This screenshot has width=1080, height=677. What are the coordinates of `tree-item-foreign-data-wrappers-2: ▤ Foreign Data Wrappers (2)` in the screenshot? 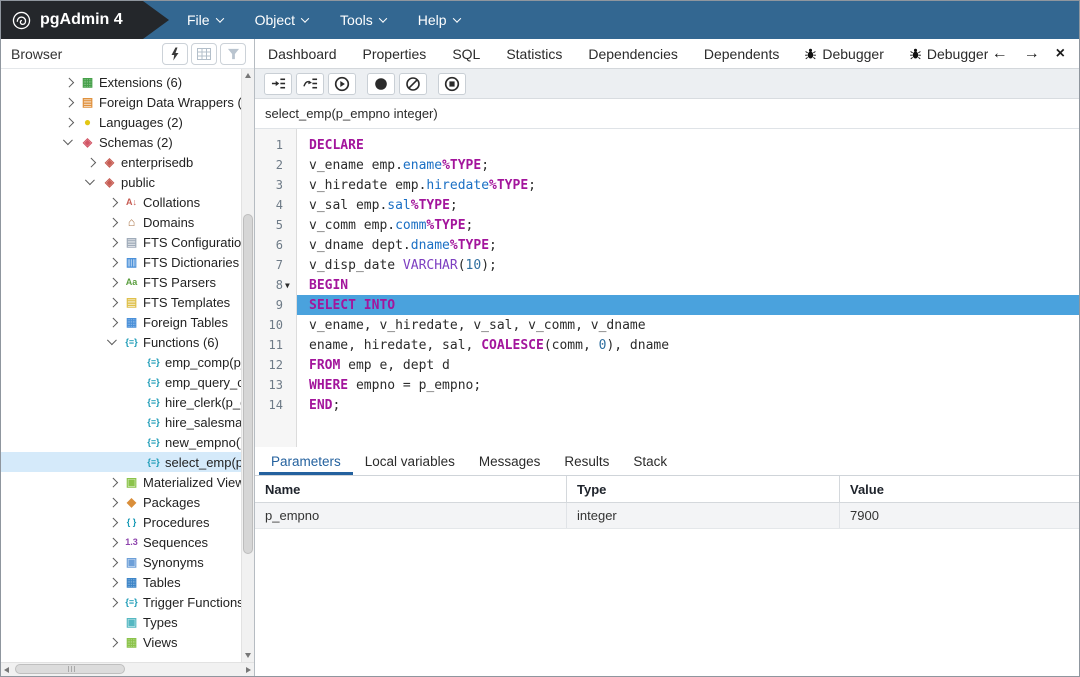 It's located at (127, 102).